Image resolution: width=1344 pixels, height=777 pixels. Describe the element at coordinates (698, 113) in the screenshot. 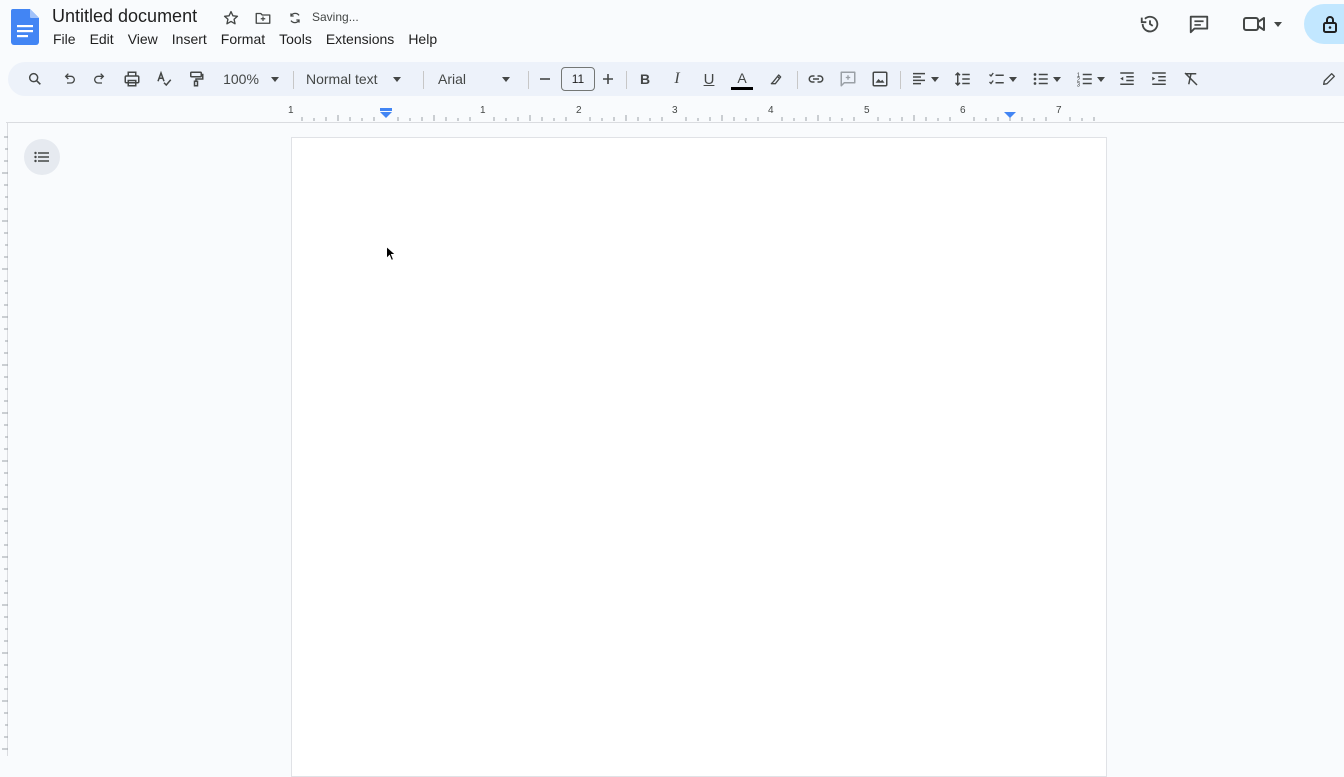

I see `horizontal-ruler` at that location.